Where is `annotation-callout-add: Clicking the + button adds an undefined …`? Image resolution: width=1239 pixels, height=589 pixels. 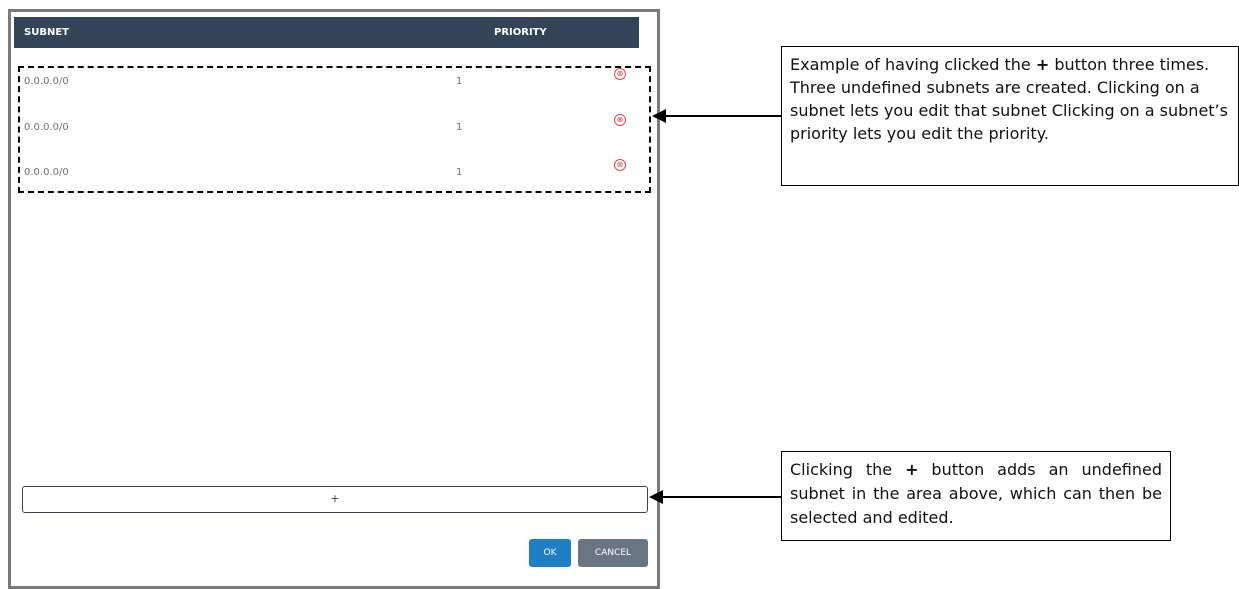
annotation-callout-add: Clicking the + button adds an undefined … is located at coordinates (976, 496).